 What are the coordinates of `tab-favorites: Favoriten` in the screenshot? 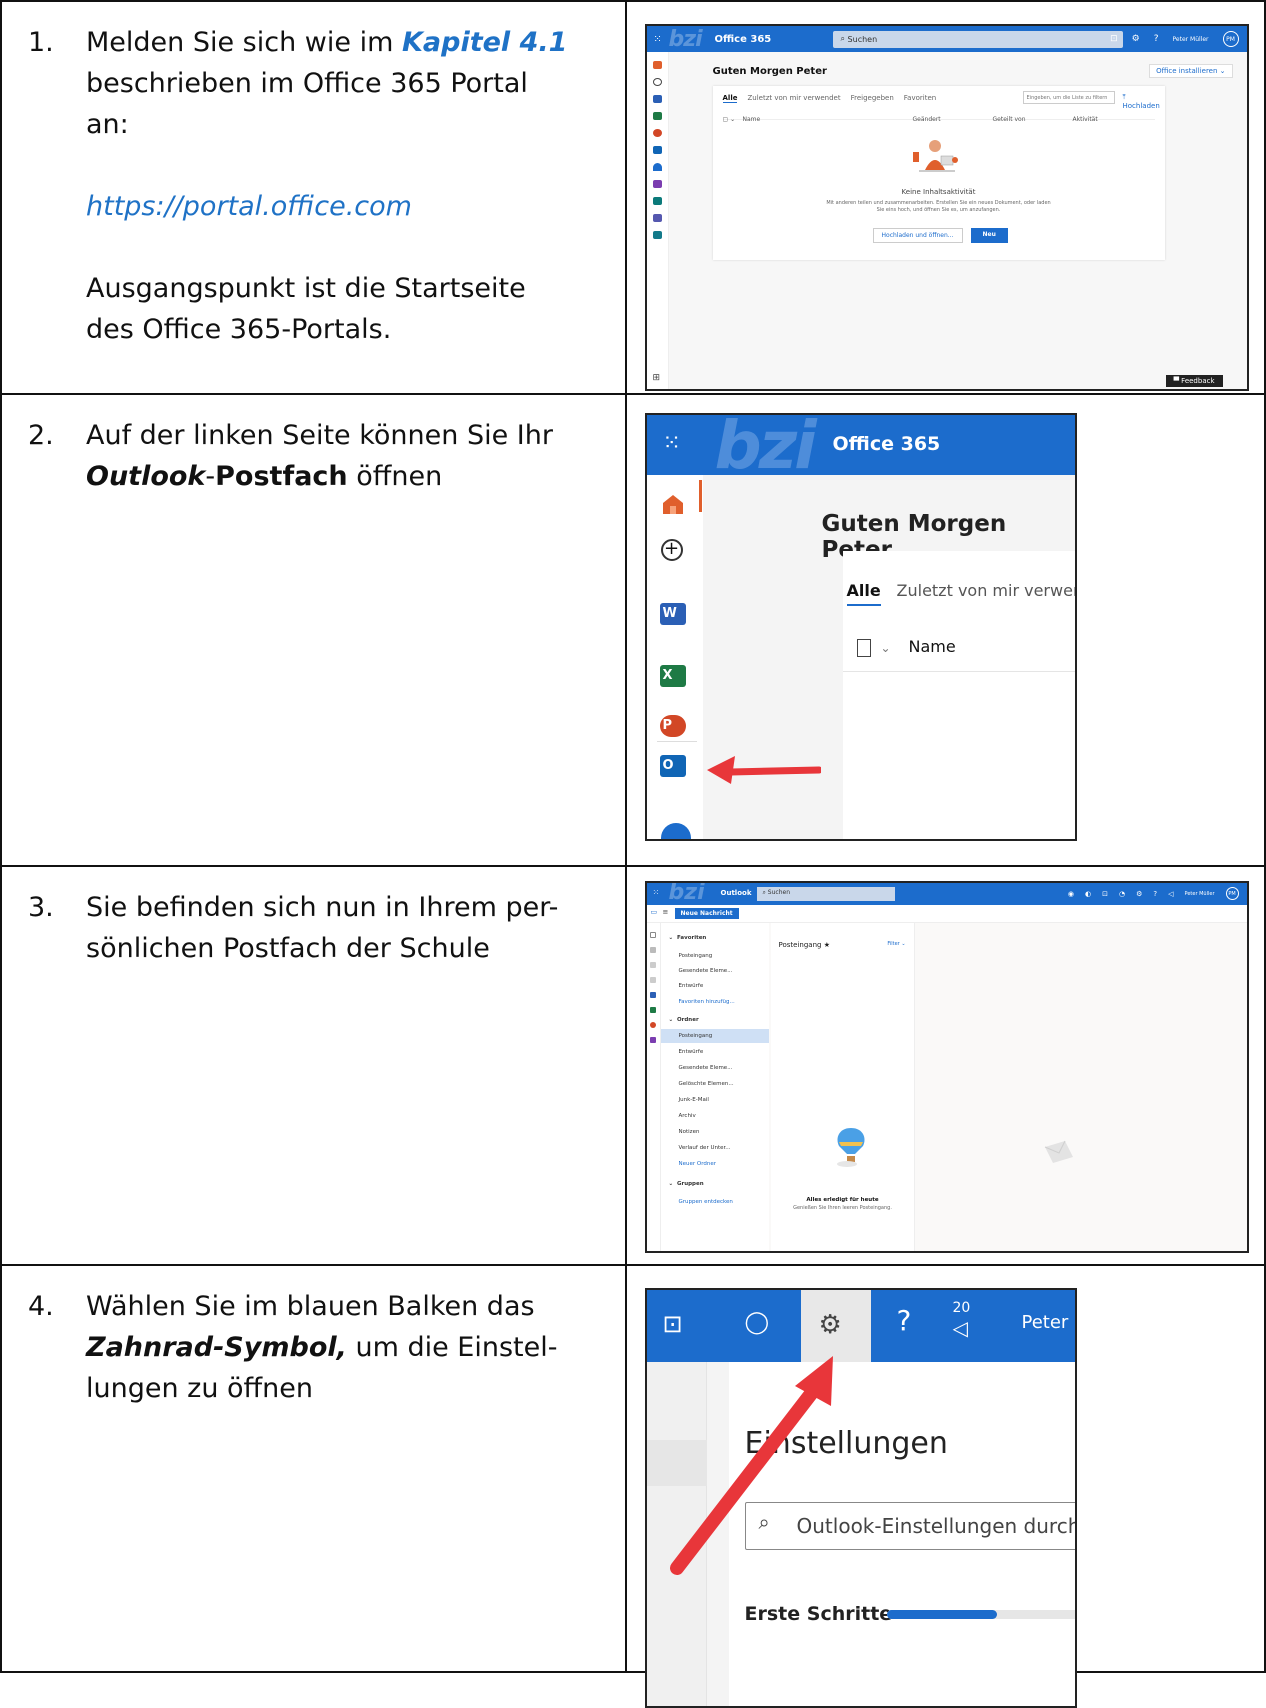 It's located at (920, 98).